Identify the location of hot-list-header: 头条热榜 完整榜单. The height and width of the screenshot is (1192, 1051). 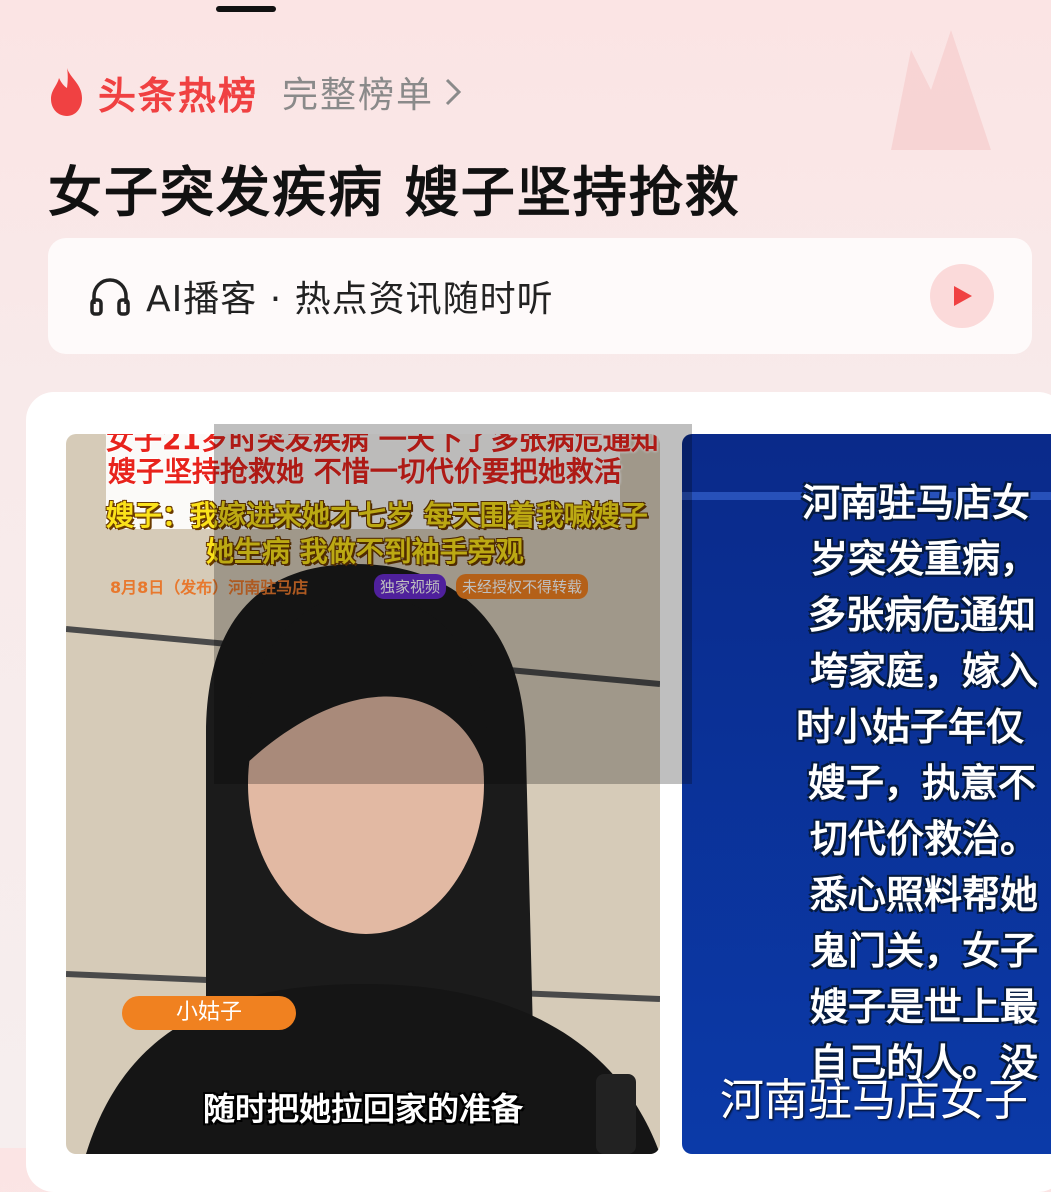
(254, 92).